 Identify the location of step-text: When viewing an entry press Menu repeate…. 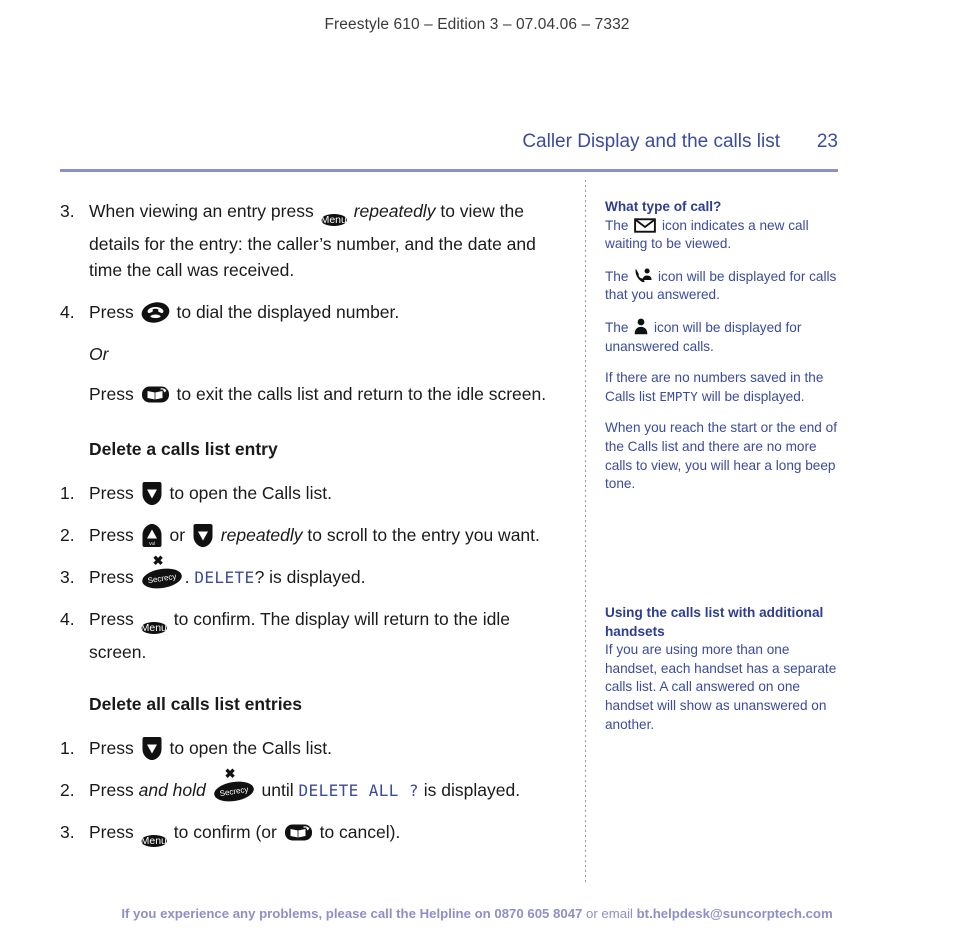
(324, 241).